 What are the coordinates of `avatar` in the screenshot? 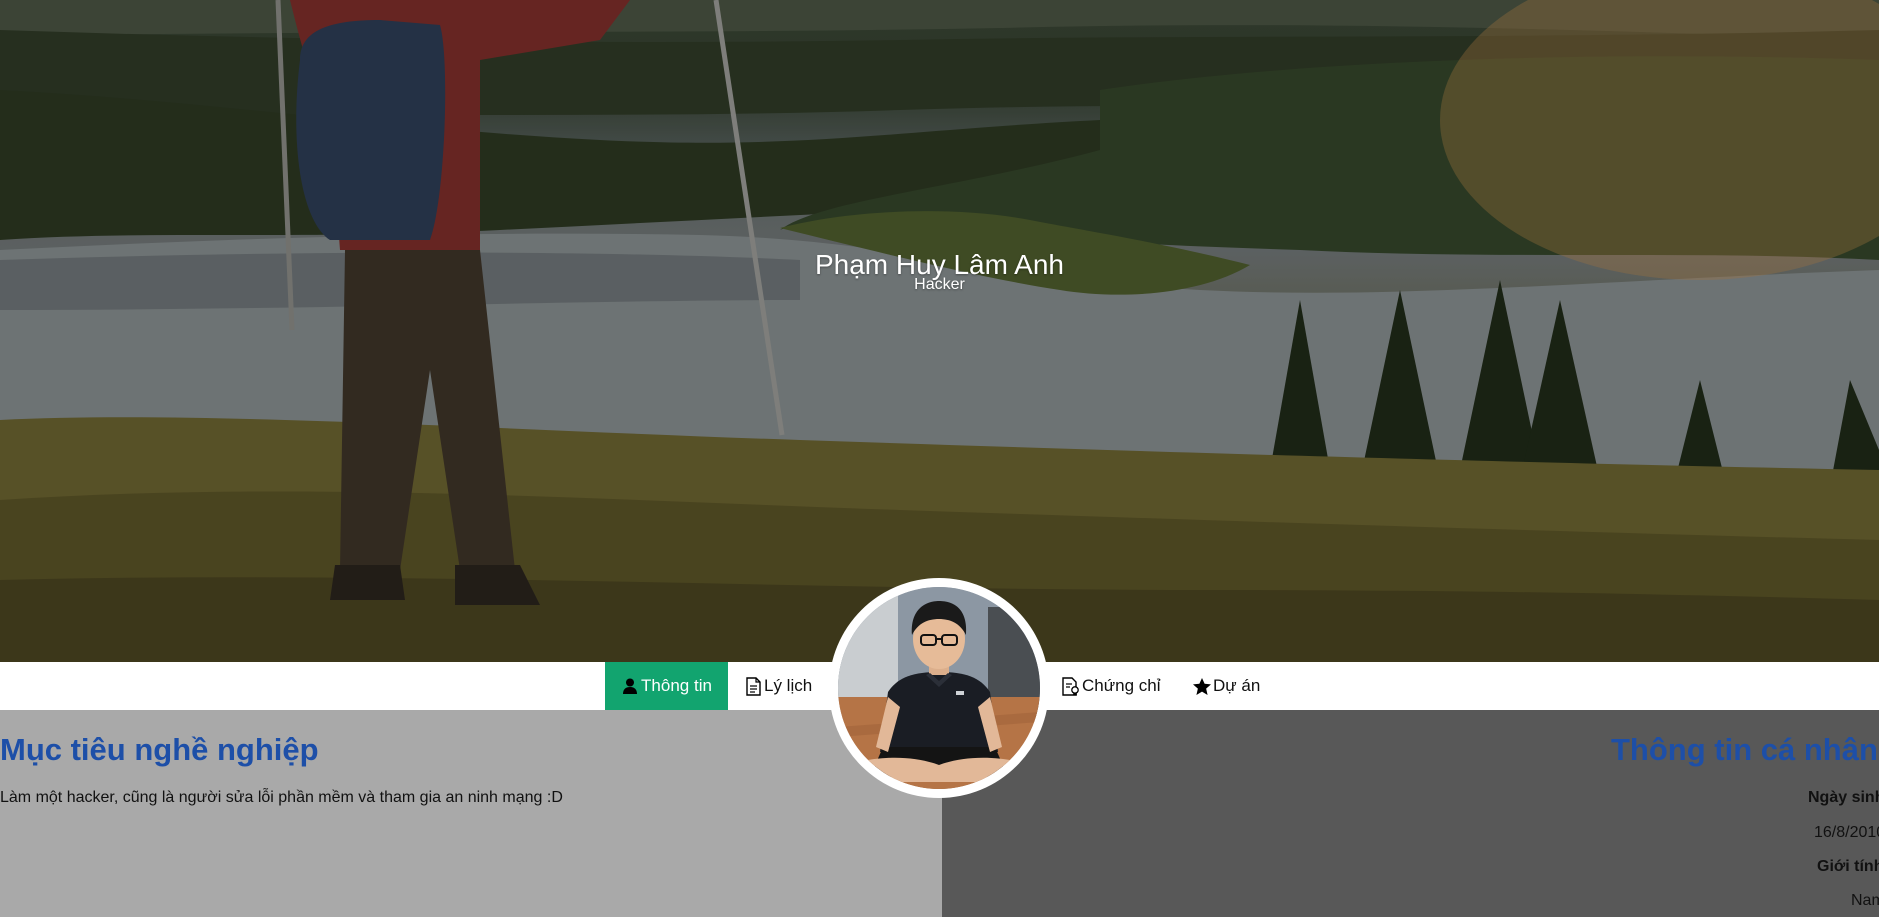 It's located at (939, 688).